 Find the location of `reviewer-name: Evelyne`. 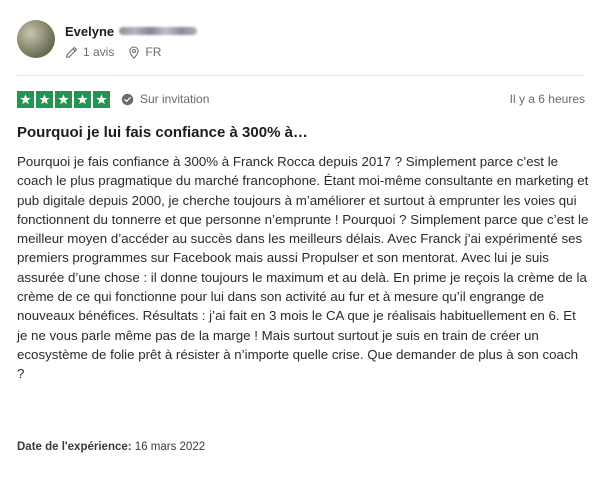

reviewer-name: Evelyne is located at coordinates (131, 31).